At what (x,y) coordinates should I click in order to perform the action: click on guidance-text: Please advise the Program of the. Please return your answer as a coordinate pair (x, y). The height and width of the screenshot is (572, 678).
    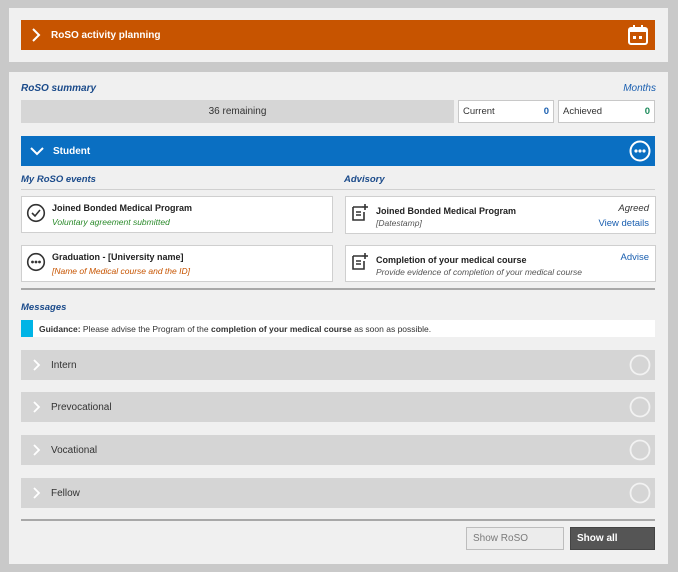
    Looking at the image, I should click on (145, 328).